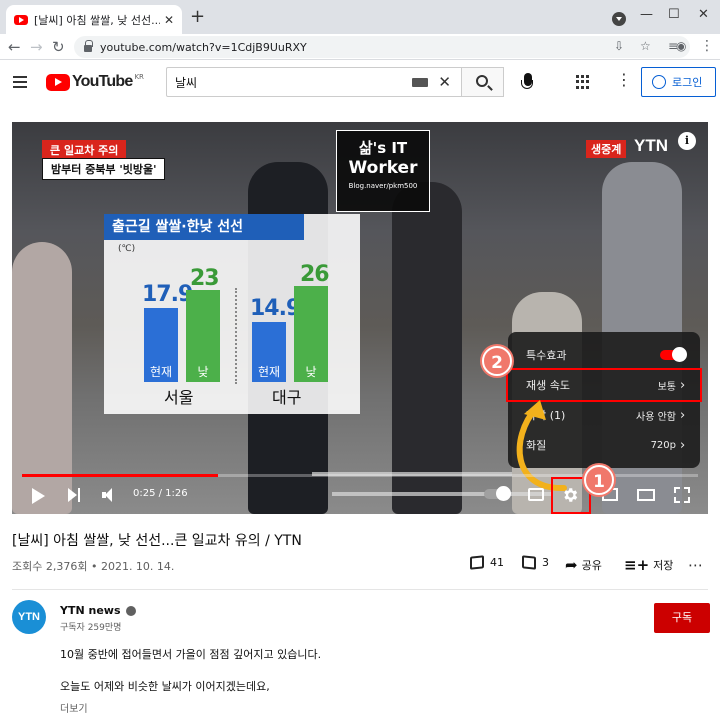 The width and height of the screenshot is (720, 720). What do you see at coordinates (420, 82) in the screenshot?
I see `keyboard-icon` at bounding box center [420, 82].